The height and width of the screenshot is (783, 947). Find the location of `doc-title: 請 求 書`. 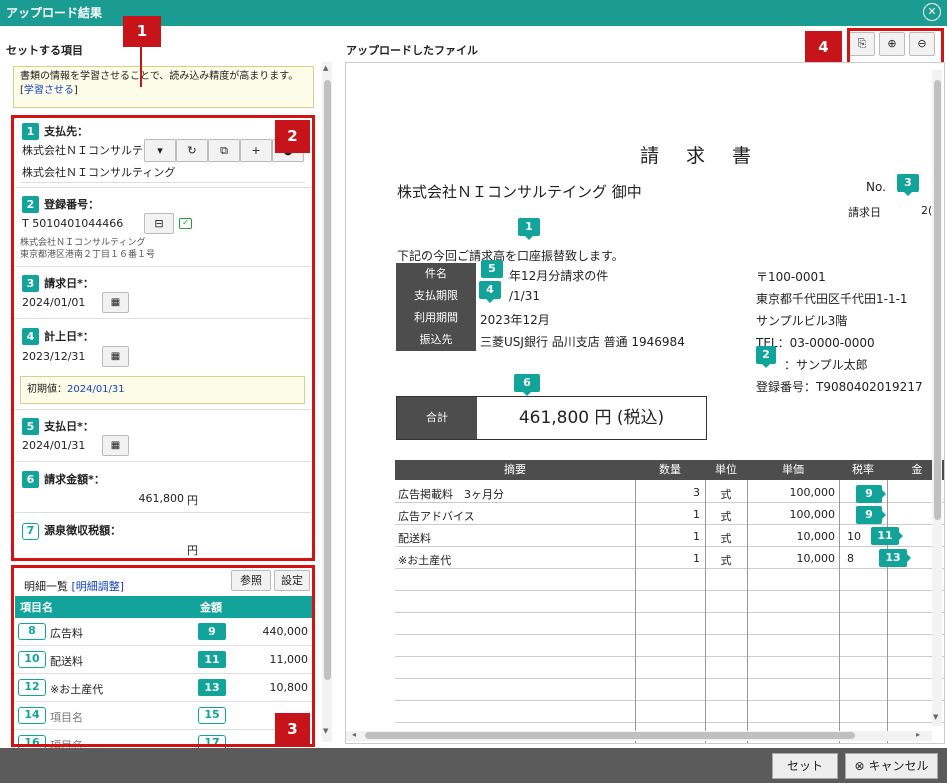

doc-title: 請 求 書 is located at coordinates (698, 156).